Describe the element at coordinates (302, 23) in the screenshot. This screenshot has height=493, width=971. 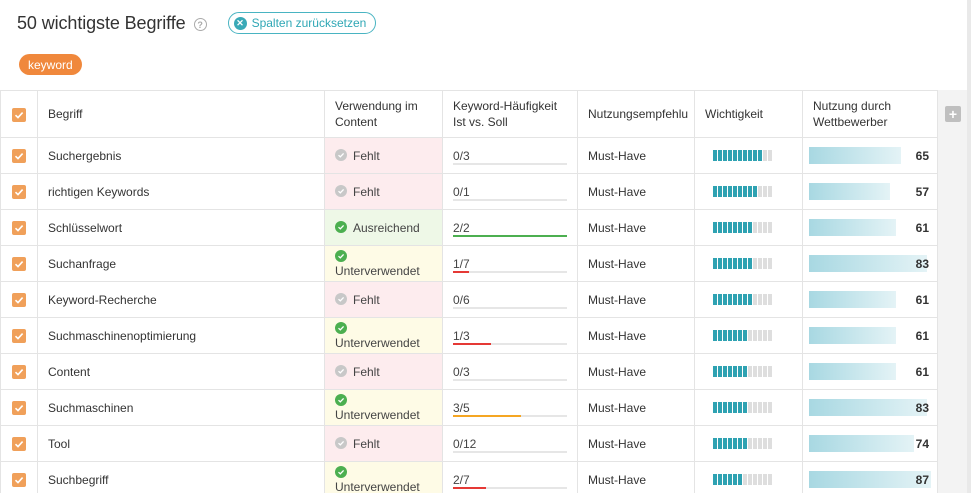
I see `reset-columns-button: ✕ Spalten zurücksetzen` at that location.